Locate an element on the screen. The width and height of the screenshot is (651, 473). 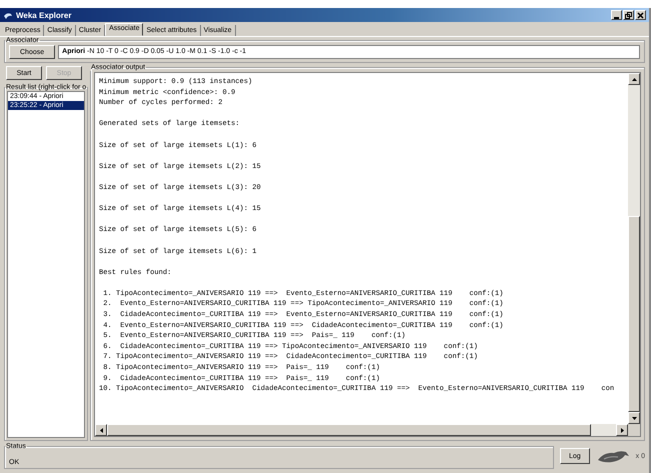
restore-icon is located at coordinates (628, 15).